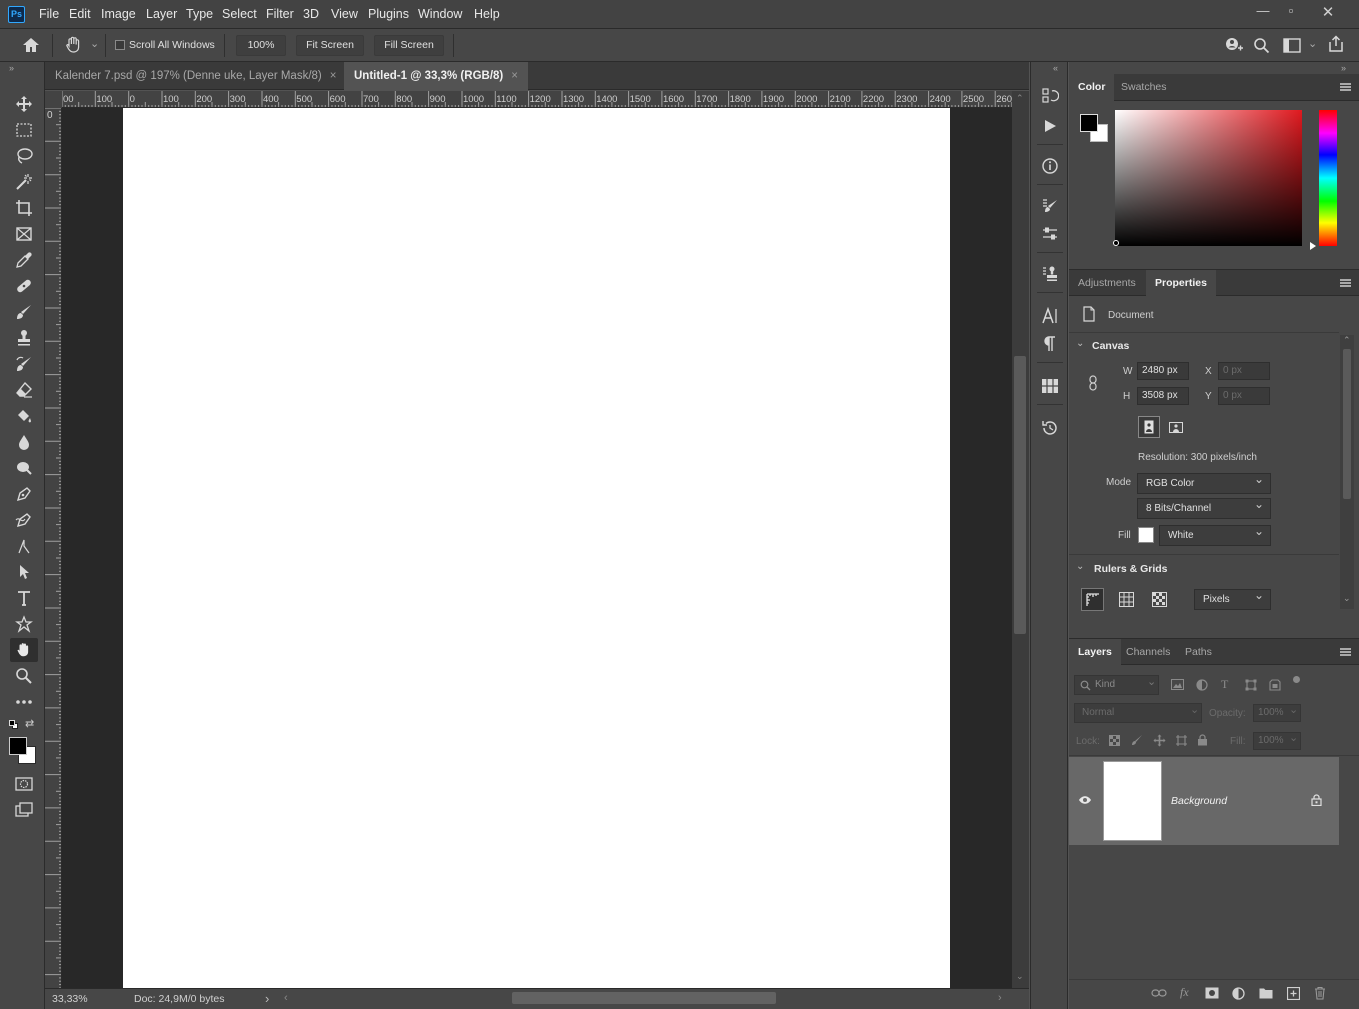  Describe the element at coordinates (18, 746) in the screenshot. I see `foreground-color-swatch` at that location.